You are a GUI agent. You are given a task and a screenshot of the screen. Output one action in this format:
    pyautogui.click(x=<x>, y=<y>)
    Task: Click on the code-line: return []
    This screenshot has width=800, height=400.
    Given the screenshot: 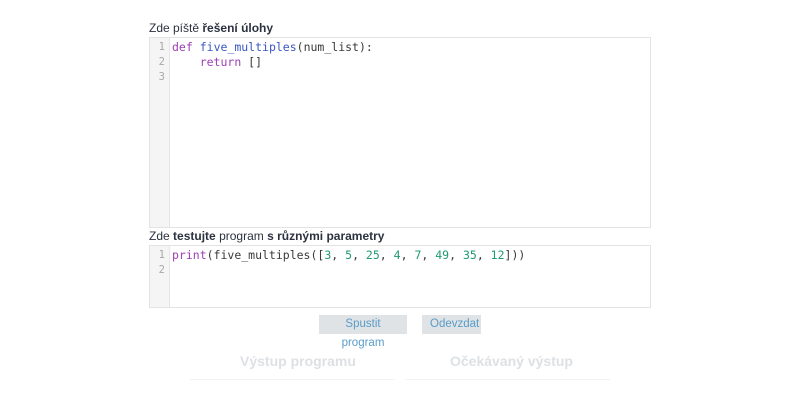 What is the action you would take?
    pyautogui.click(x=411, y=62)
    